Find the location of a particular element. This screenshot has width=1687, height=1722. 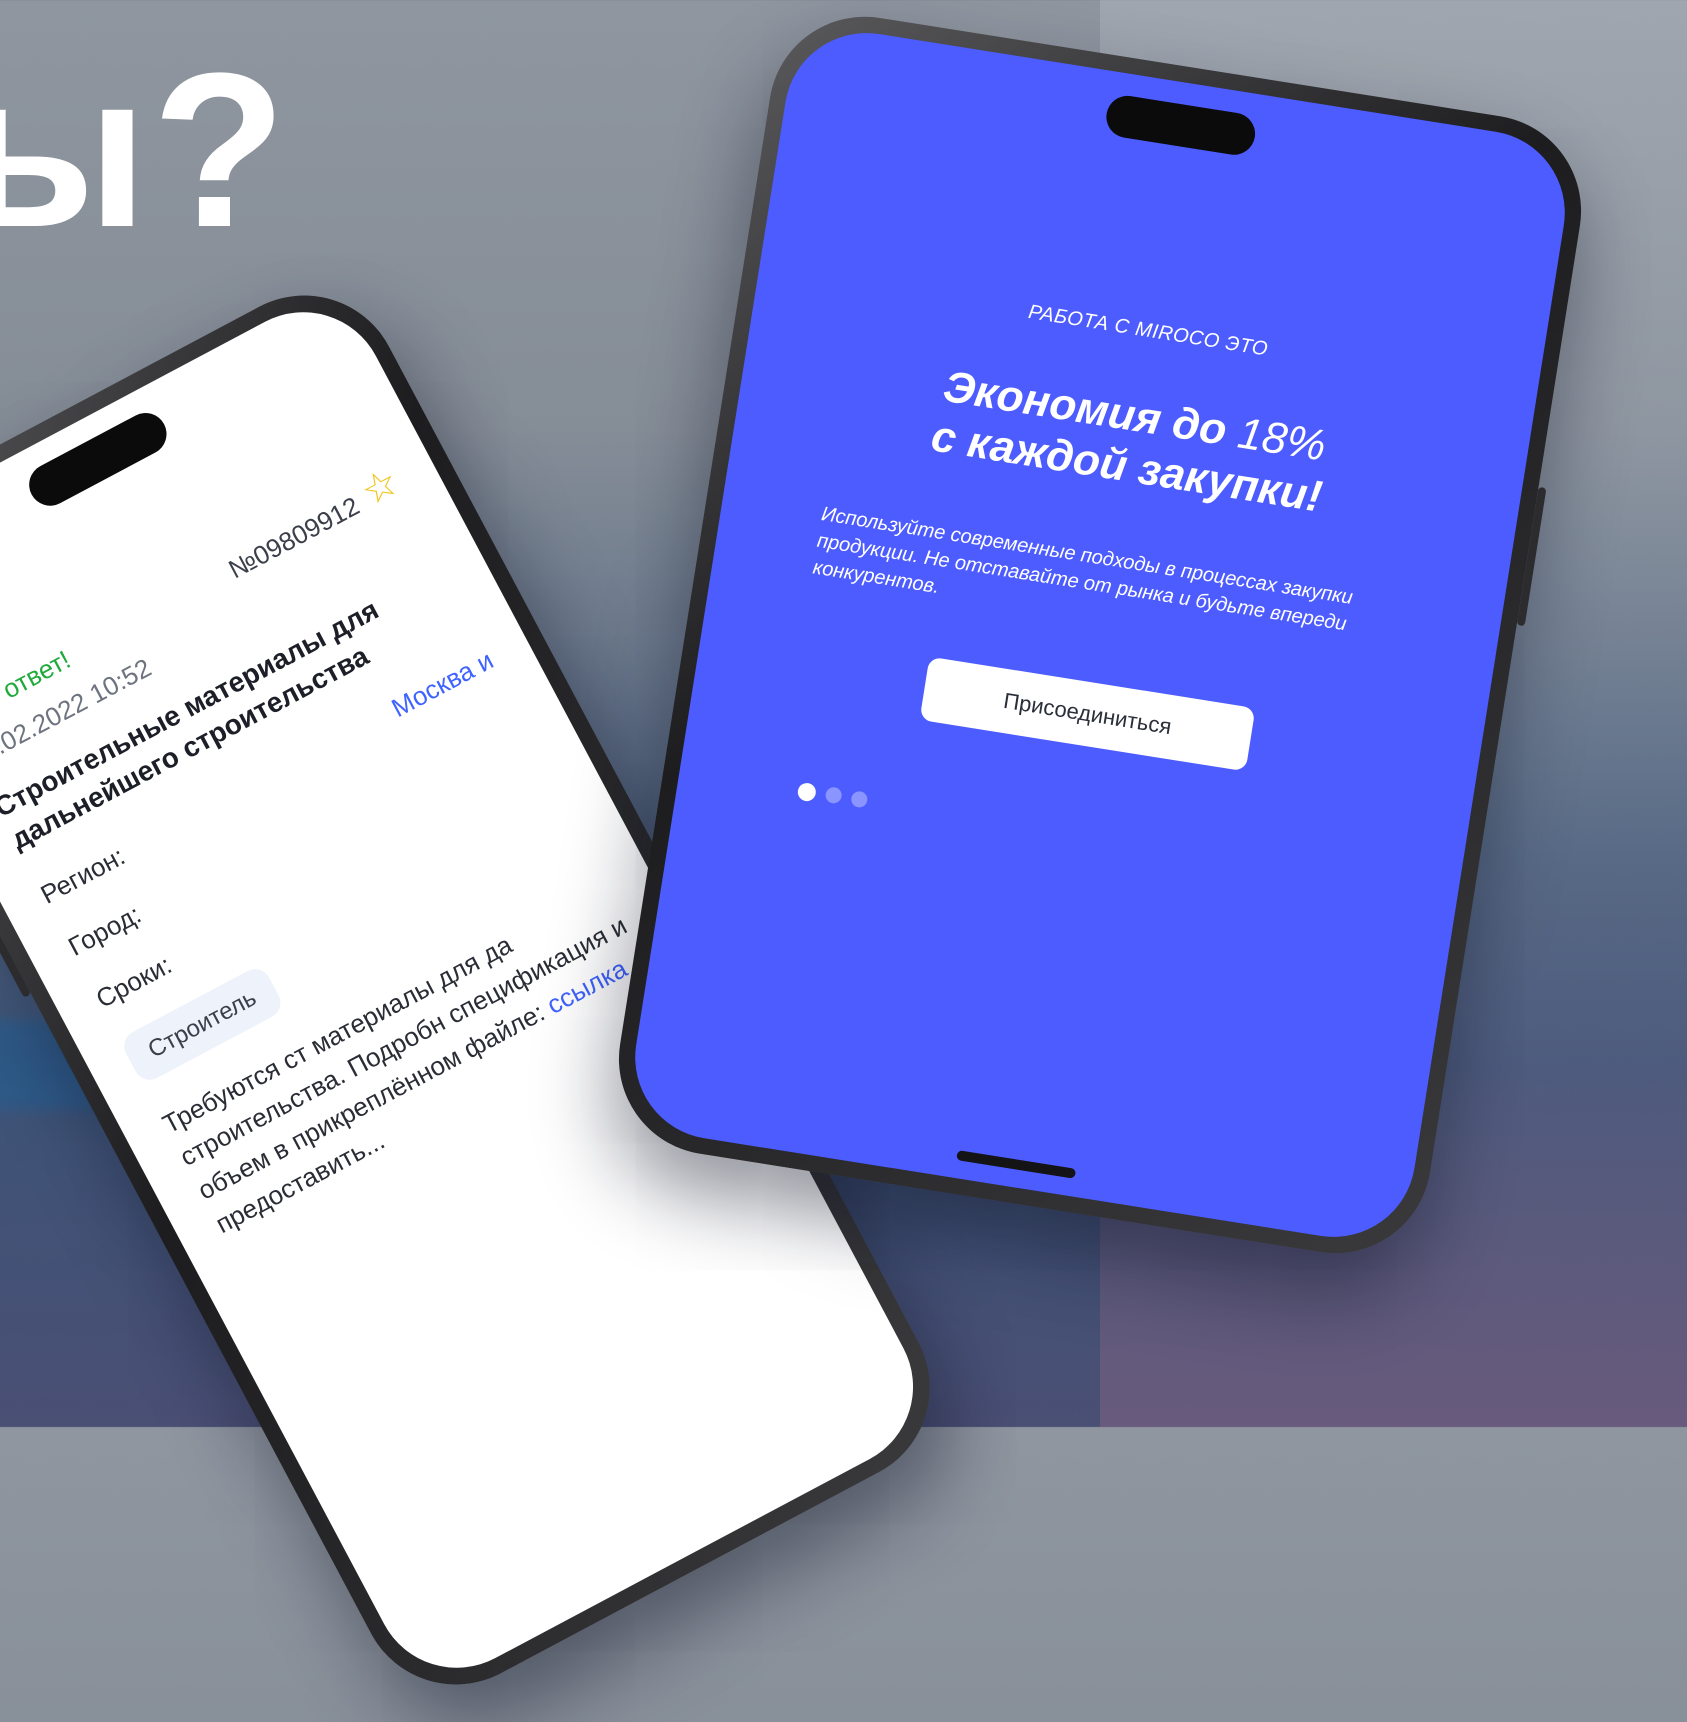

dynamic-island is located at coordinates (1181, 125).